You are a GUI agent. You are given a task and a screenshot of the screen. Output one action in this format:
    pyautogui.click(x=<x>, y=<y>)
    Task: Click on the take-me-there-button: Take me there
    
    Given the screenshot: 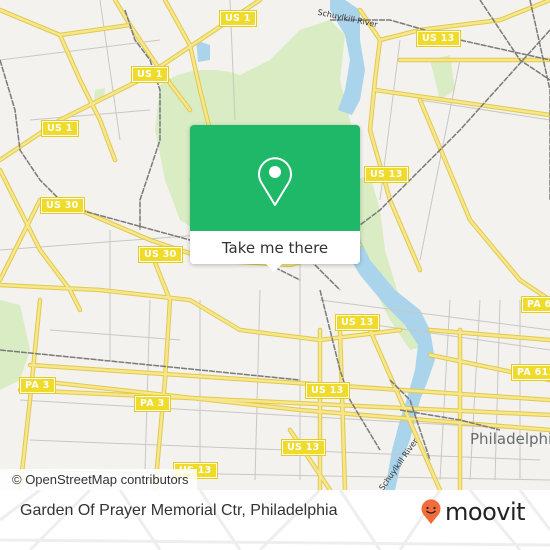 What is the action you would take?
    pyautogui.click(x=275, y=247)
    